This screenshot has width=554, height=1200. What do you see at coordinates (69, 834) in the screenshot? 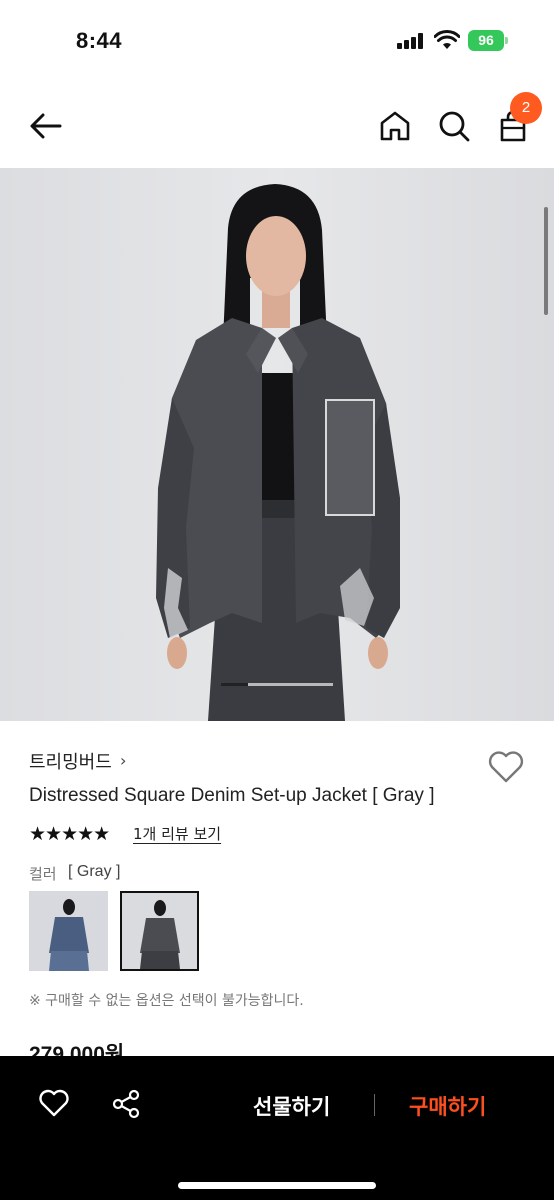
I see `rating-stars: ★★★★★` at bounding box center [69, 834].